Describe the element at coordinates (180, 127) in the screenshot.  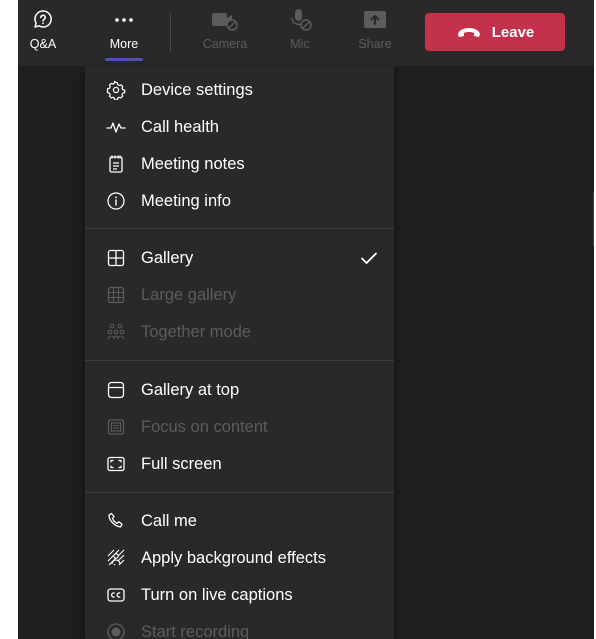
I see `menu-item-label: Call health` at that location.